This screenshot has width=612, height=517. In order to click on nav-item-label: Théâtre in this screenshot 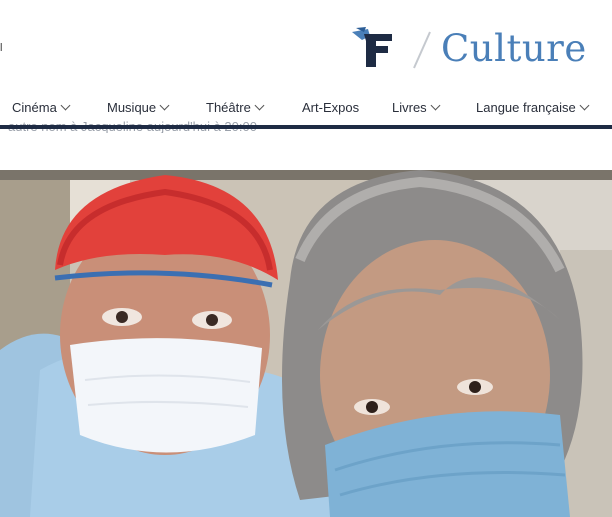, I will do `click(228, 107)`.